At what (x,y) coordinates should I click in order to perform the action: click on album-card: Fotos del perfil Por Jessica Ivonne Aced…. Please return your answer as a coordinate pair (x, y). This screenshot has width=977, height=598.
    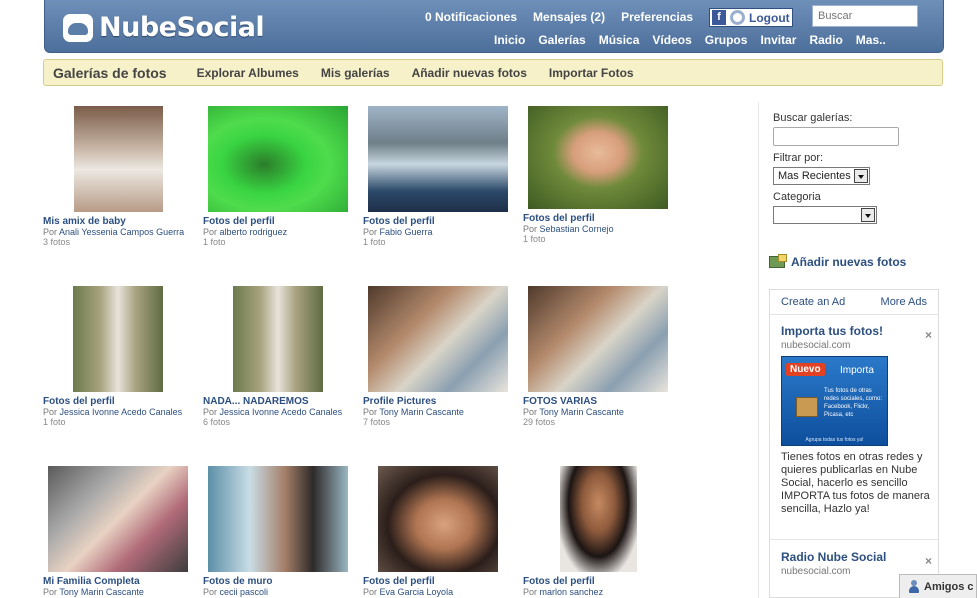
    Looking at the image, I should click on (123, 356).